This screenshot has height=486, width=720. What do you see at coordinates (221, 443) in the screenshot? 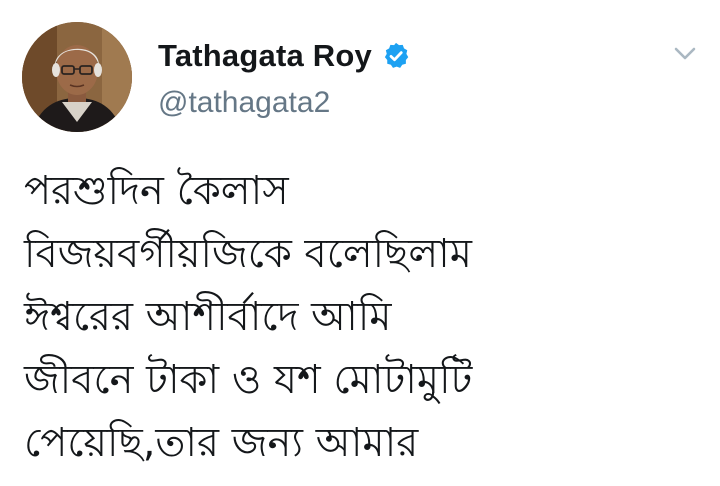
I see `tweet-text-line: পেয়েছি,তার জন্য আমার` at bounding box center [221, 443].